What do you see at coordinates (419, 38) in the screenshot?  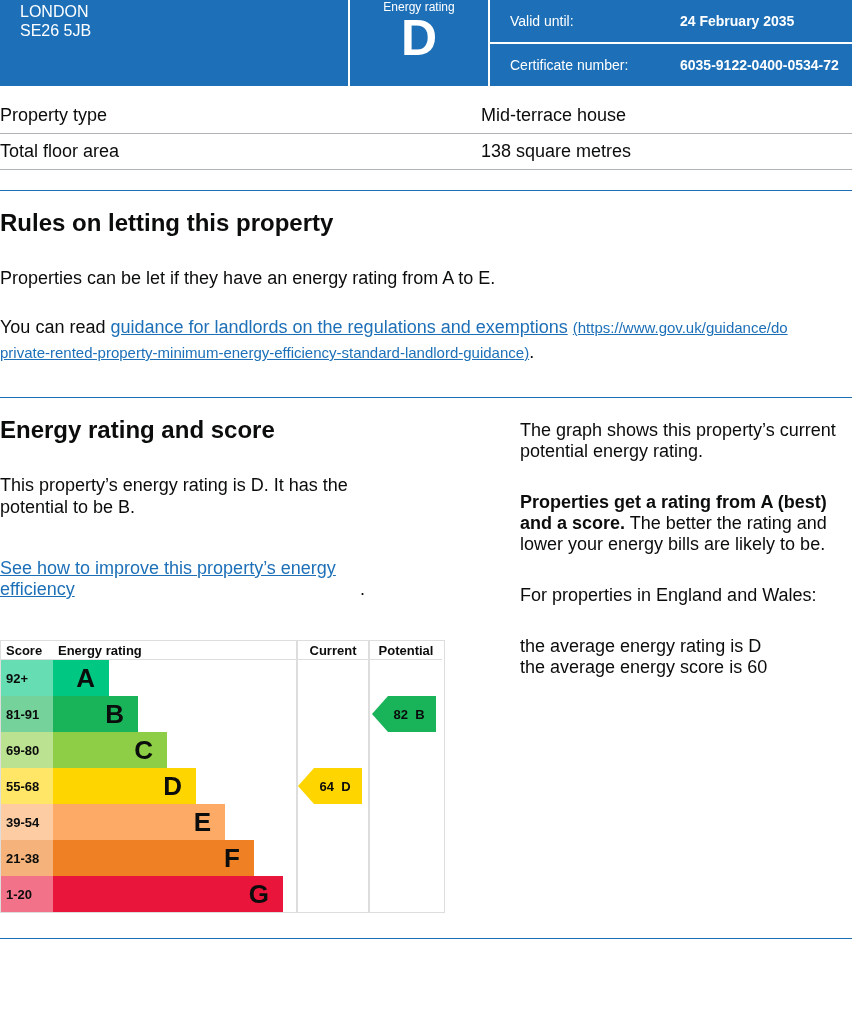 I see `rating-letter: D` at bounding box center [419, 38].